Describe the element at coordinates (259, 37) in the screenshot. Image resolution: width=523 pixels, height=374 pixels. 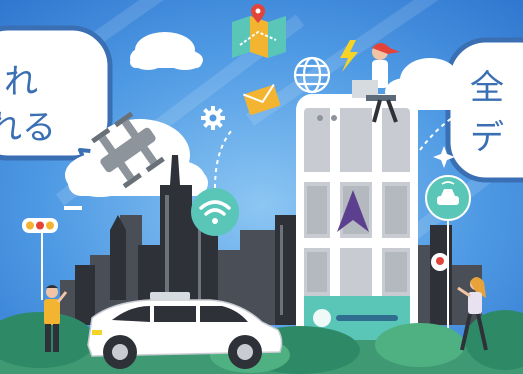
I see `folded-map-icon` at that location.